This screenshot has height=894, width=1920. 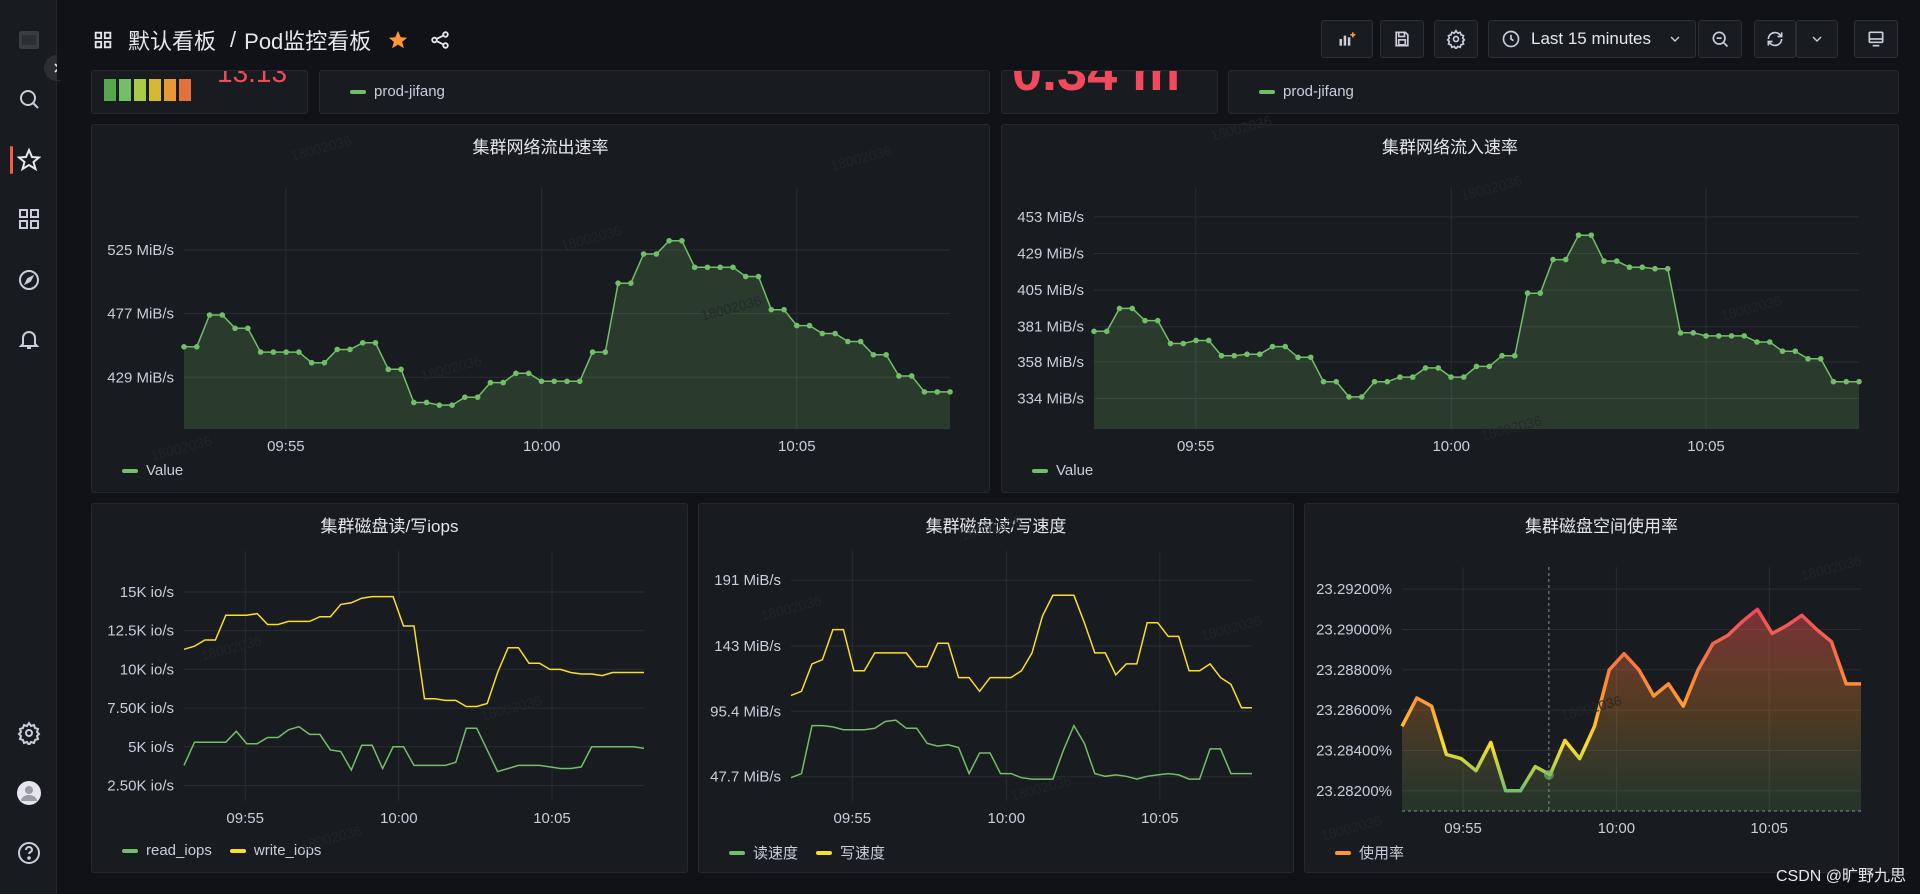 What do you see at coordinates (29, 160) in the screenshot?
I see `starred-icon` at bounding box center [29, 160].